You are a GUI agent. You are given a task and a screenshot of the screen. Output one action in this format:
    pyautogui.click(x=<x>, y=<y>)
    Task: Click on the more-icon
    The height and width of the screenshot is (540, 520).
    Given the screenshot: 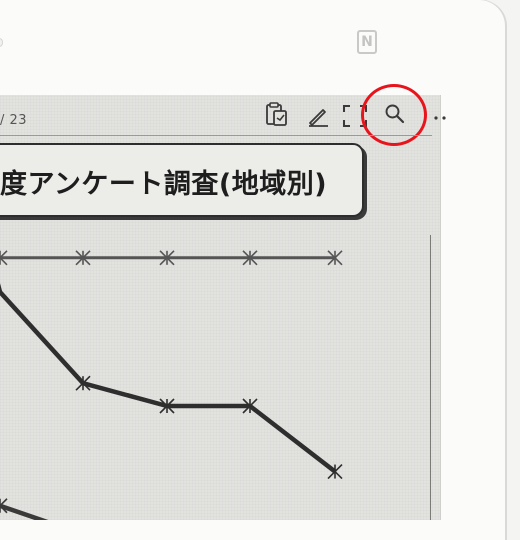 What is the action you would take?
    pyautogui.click(x=441, y=116)
    